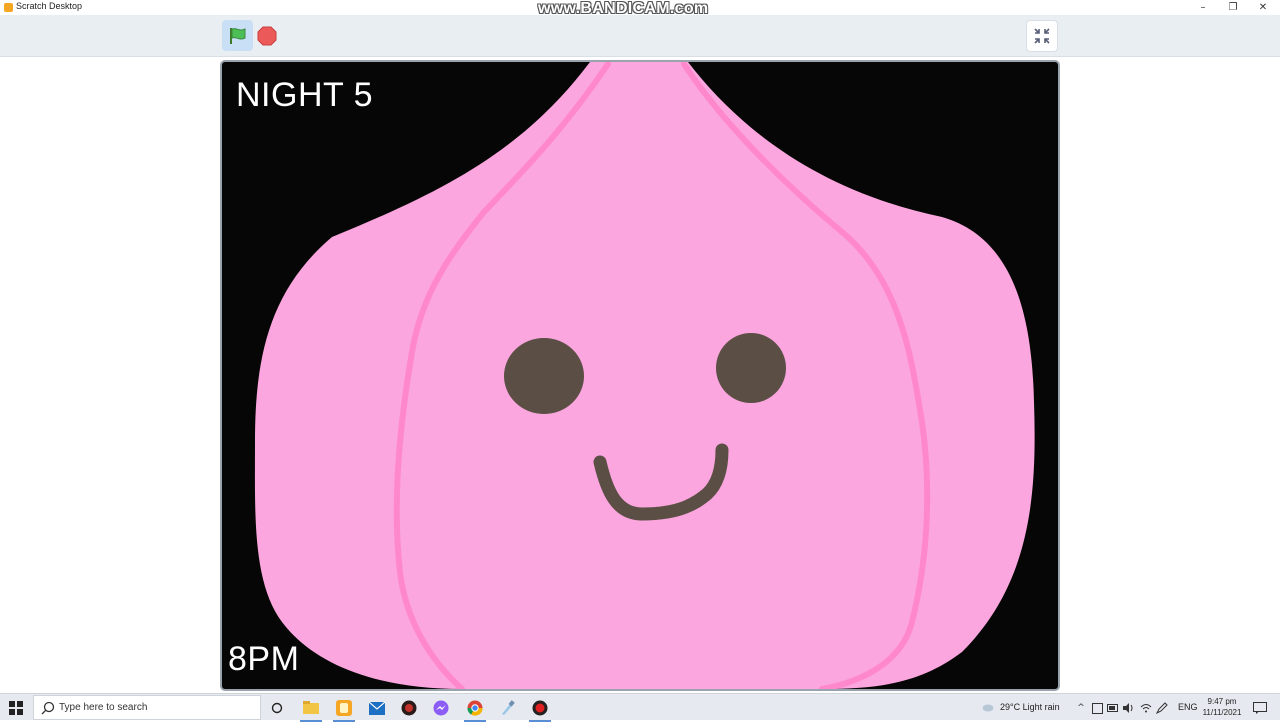  Describe the element at coordinates (8, 7) in the screenshot. I see `scratch-app-icon` at that location.